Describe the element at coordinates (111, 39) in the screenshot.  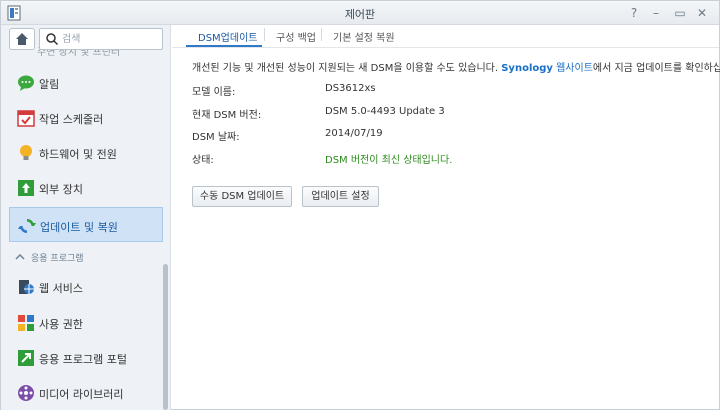
I see `search-input` at that location.